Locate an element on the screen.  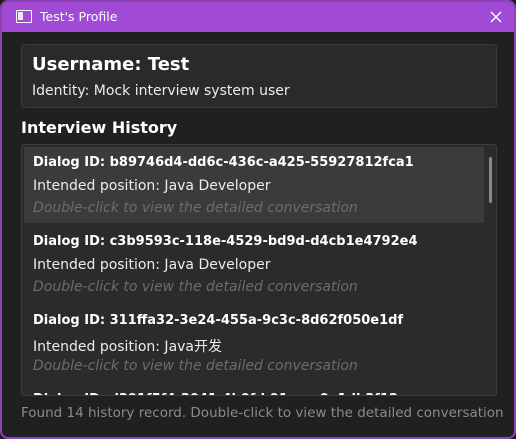
username-label: Username: Test is located at coordinates (111, 64).